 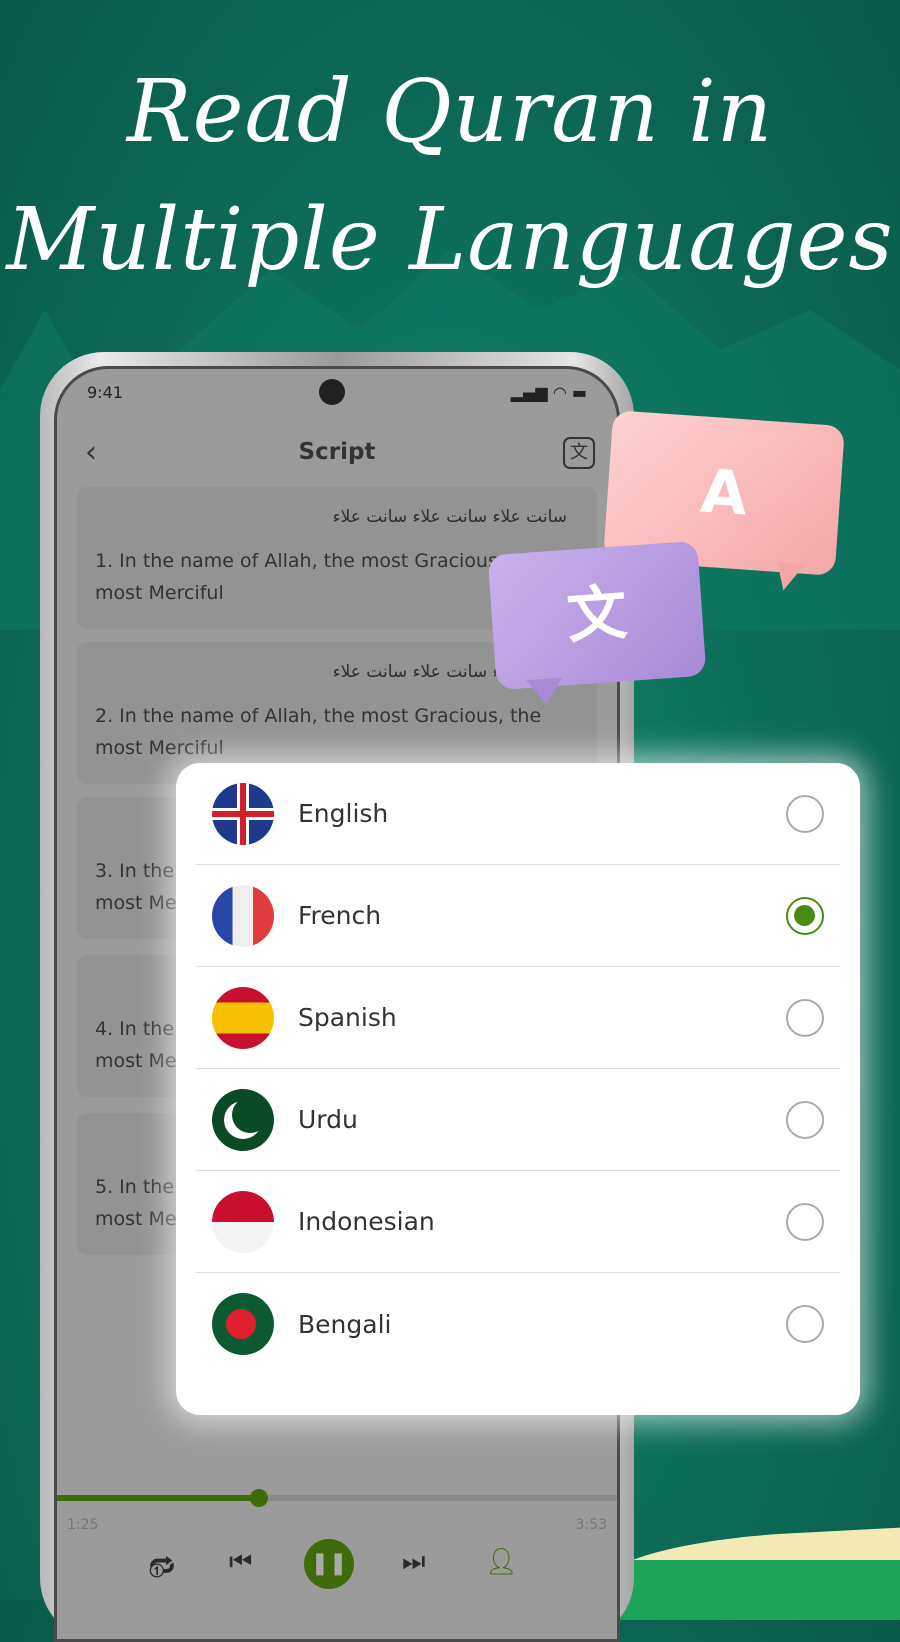 I want to click on nav-bar: ‹ Script 文, so click(x=337, y=454).